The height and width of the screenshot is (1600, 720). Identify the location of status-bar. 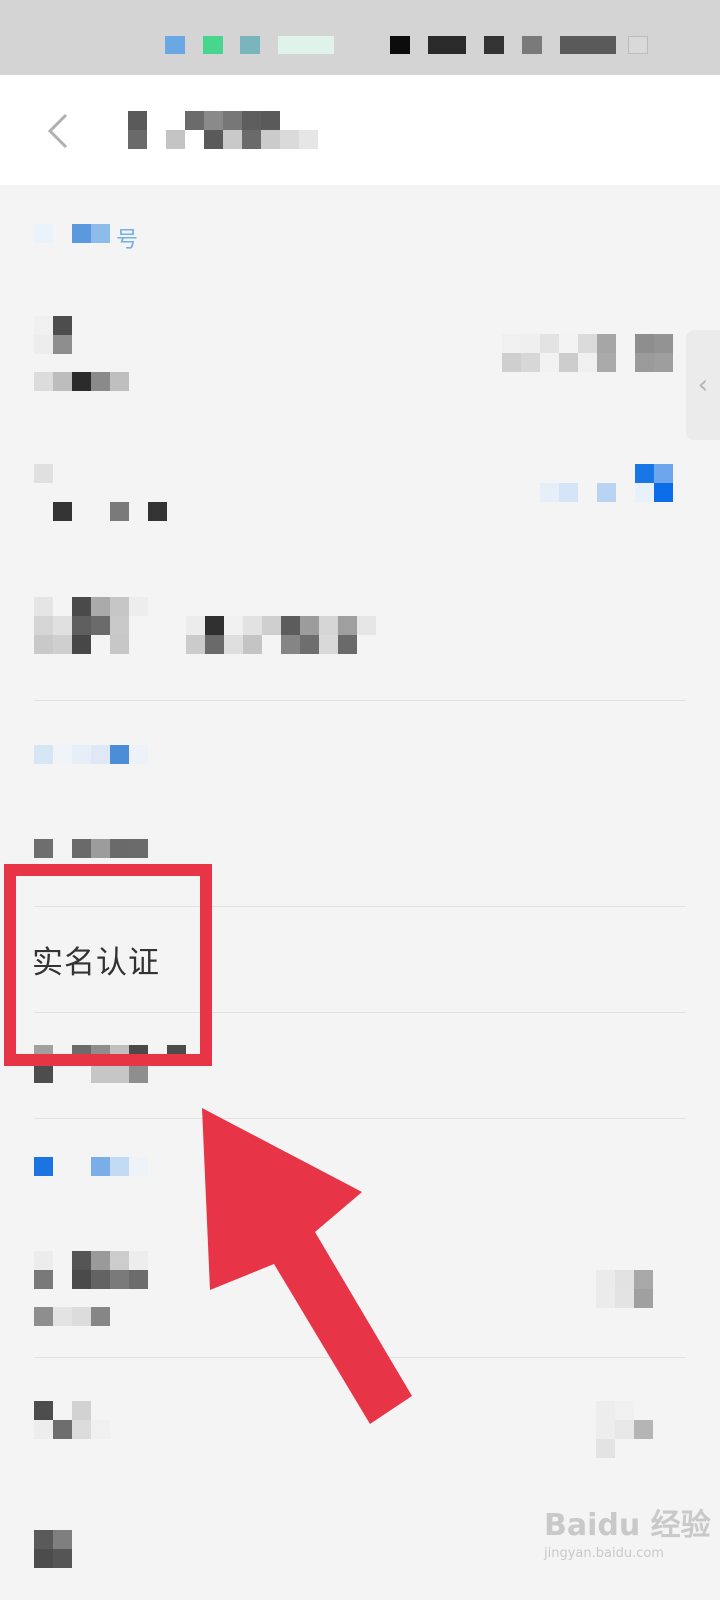
(360, 37).